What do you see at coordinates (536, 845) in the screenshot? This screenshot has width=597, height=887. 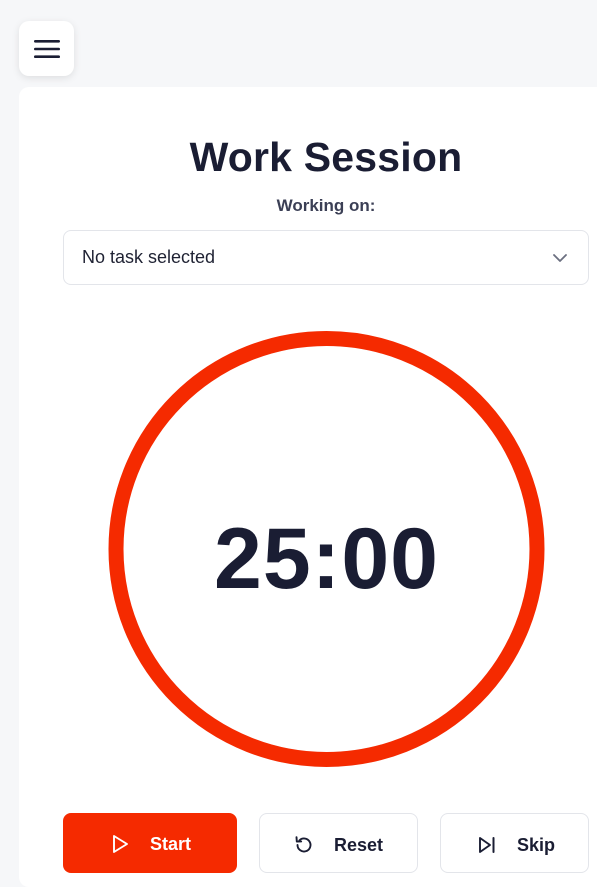 I see `skip-button-label: Skip` at bounding box center [536, 845].